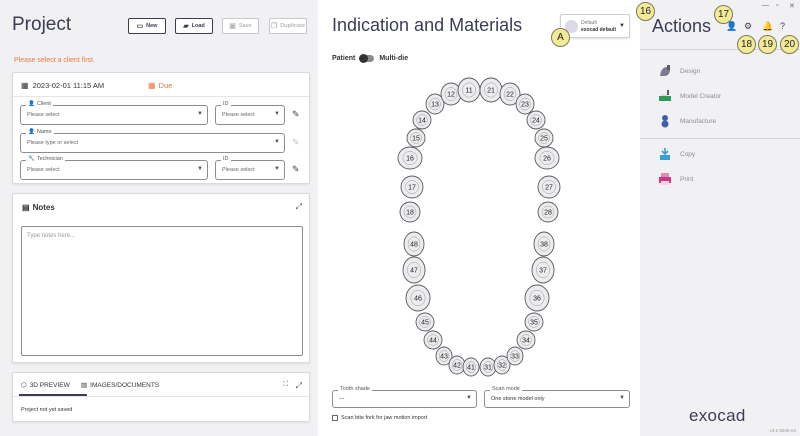  I want to click on tooth-34: 34, so click(526, 340).